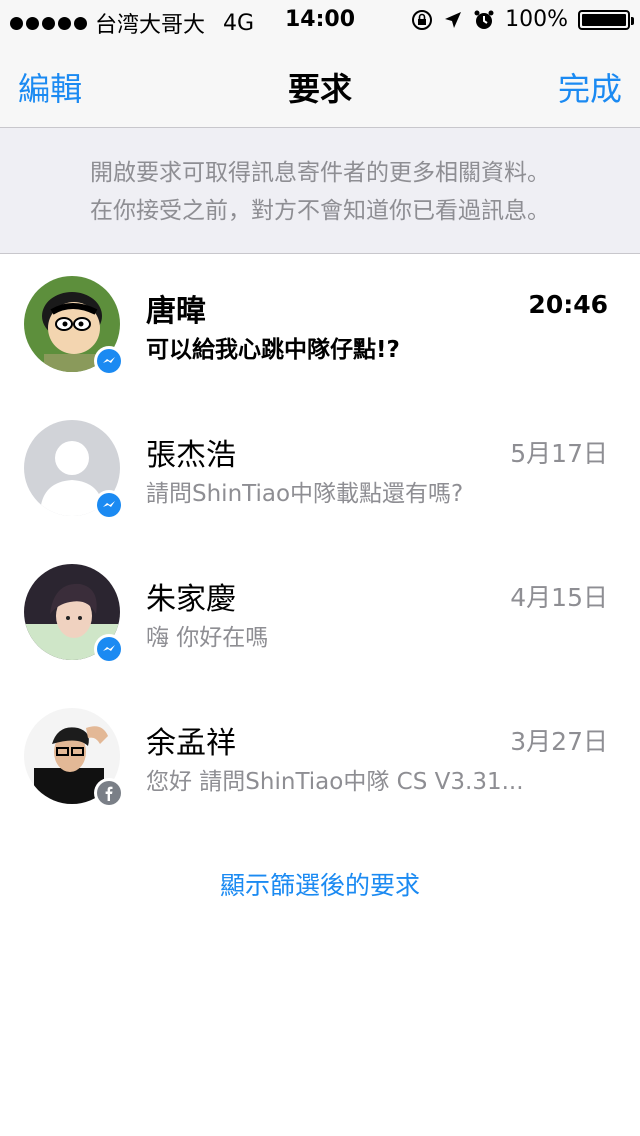 This screenshot has width=640, height=1136. What do you see at coordinates (320, 20) in the screenshot?
I see `status-bar: 台湾大哥大 4G 14:00 100%` at bounding box center [320, 20].